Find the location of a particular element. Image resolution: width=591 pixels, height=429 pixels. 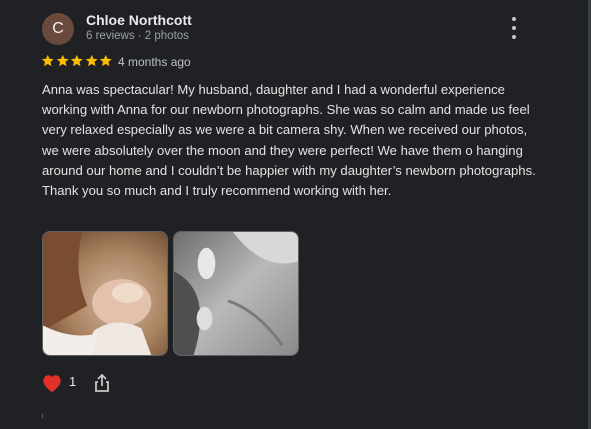

red-heart-icon is located at coordinates (52, 383).